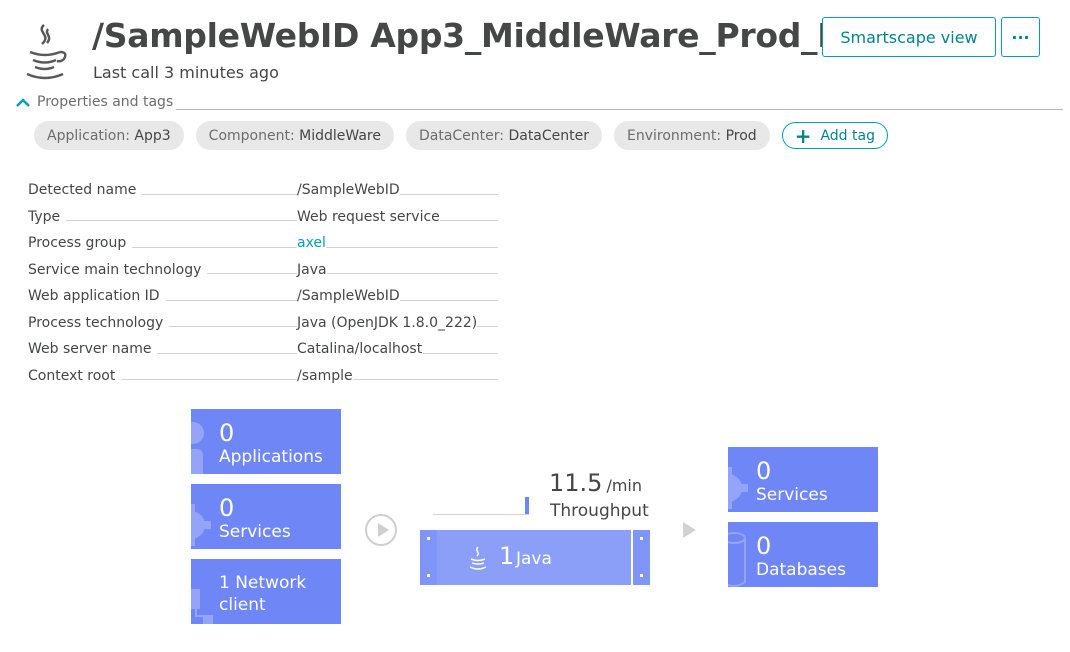  I want to click on property-value: Web request service, so click(368, 216).